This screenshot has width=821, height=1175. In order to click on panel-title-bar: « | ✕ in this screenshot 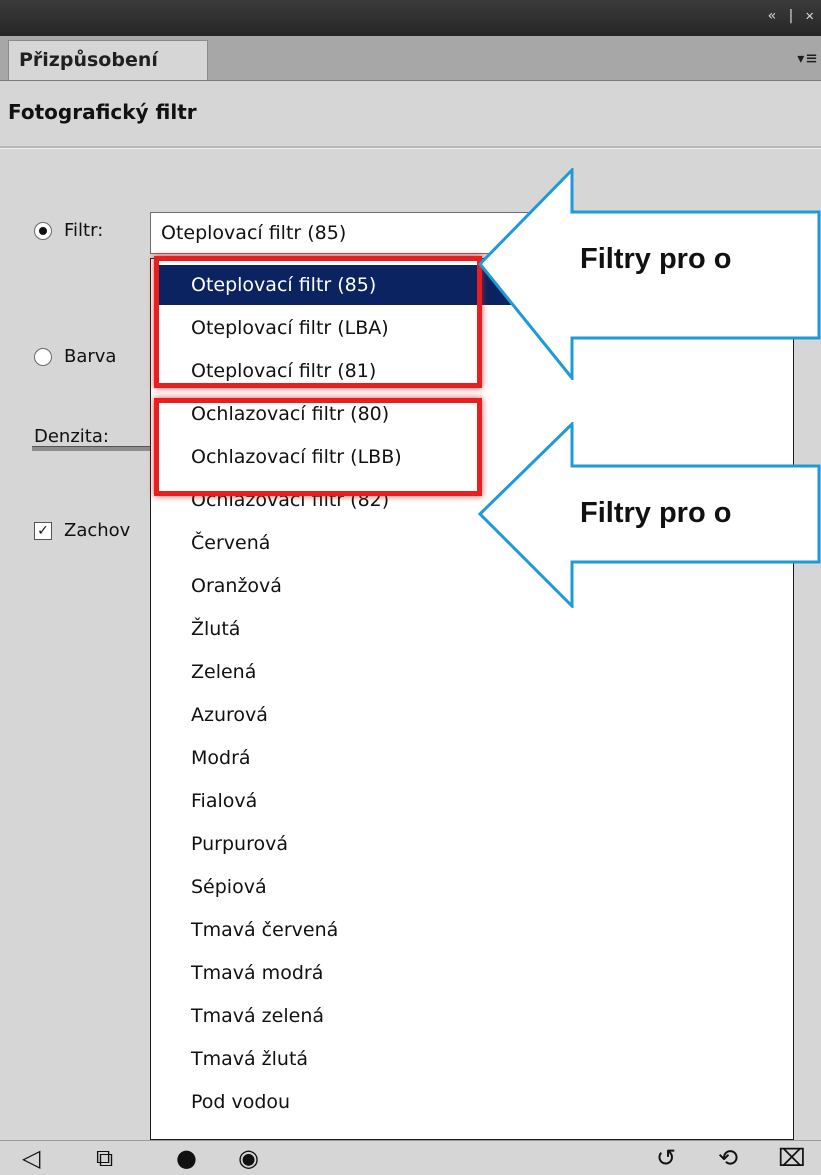, I will do `click(410, 18)`.